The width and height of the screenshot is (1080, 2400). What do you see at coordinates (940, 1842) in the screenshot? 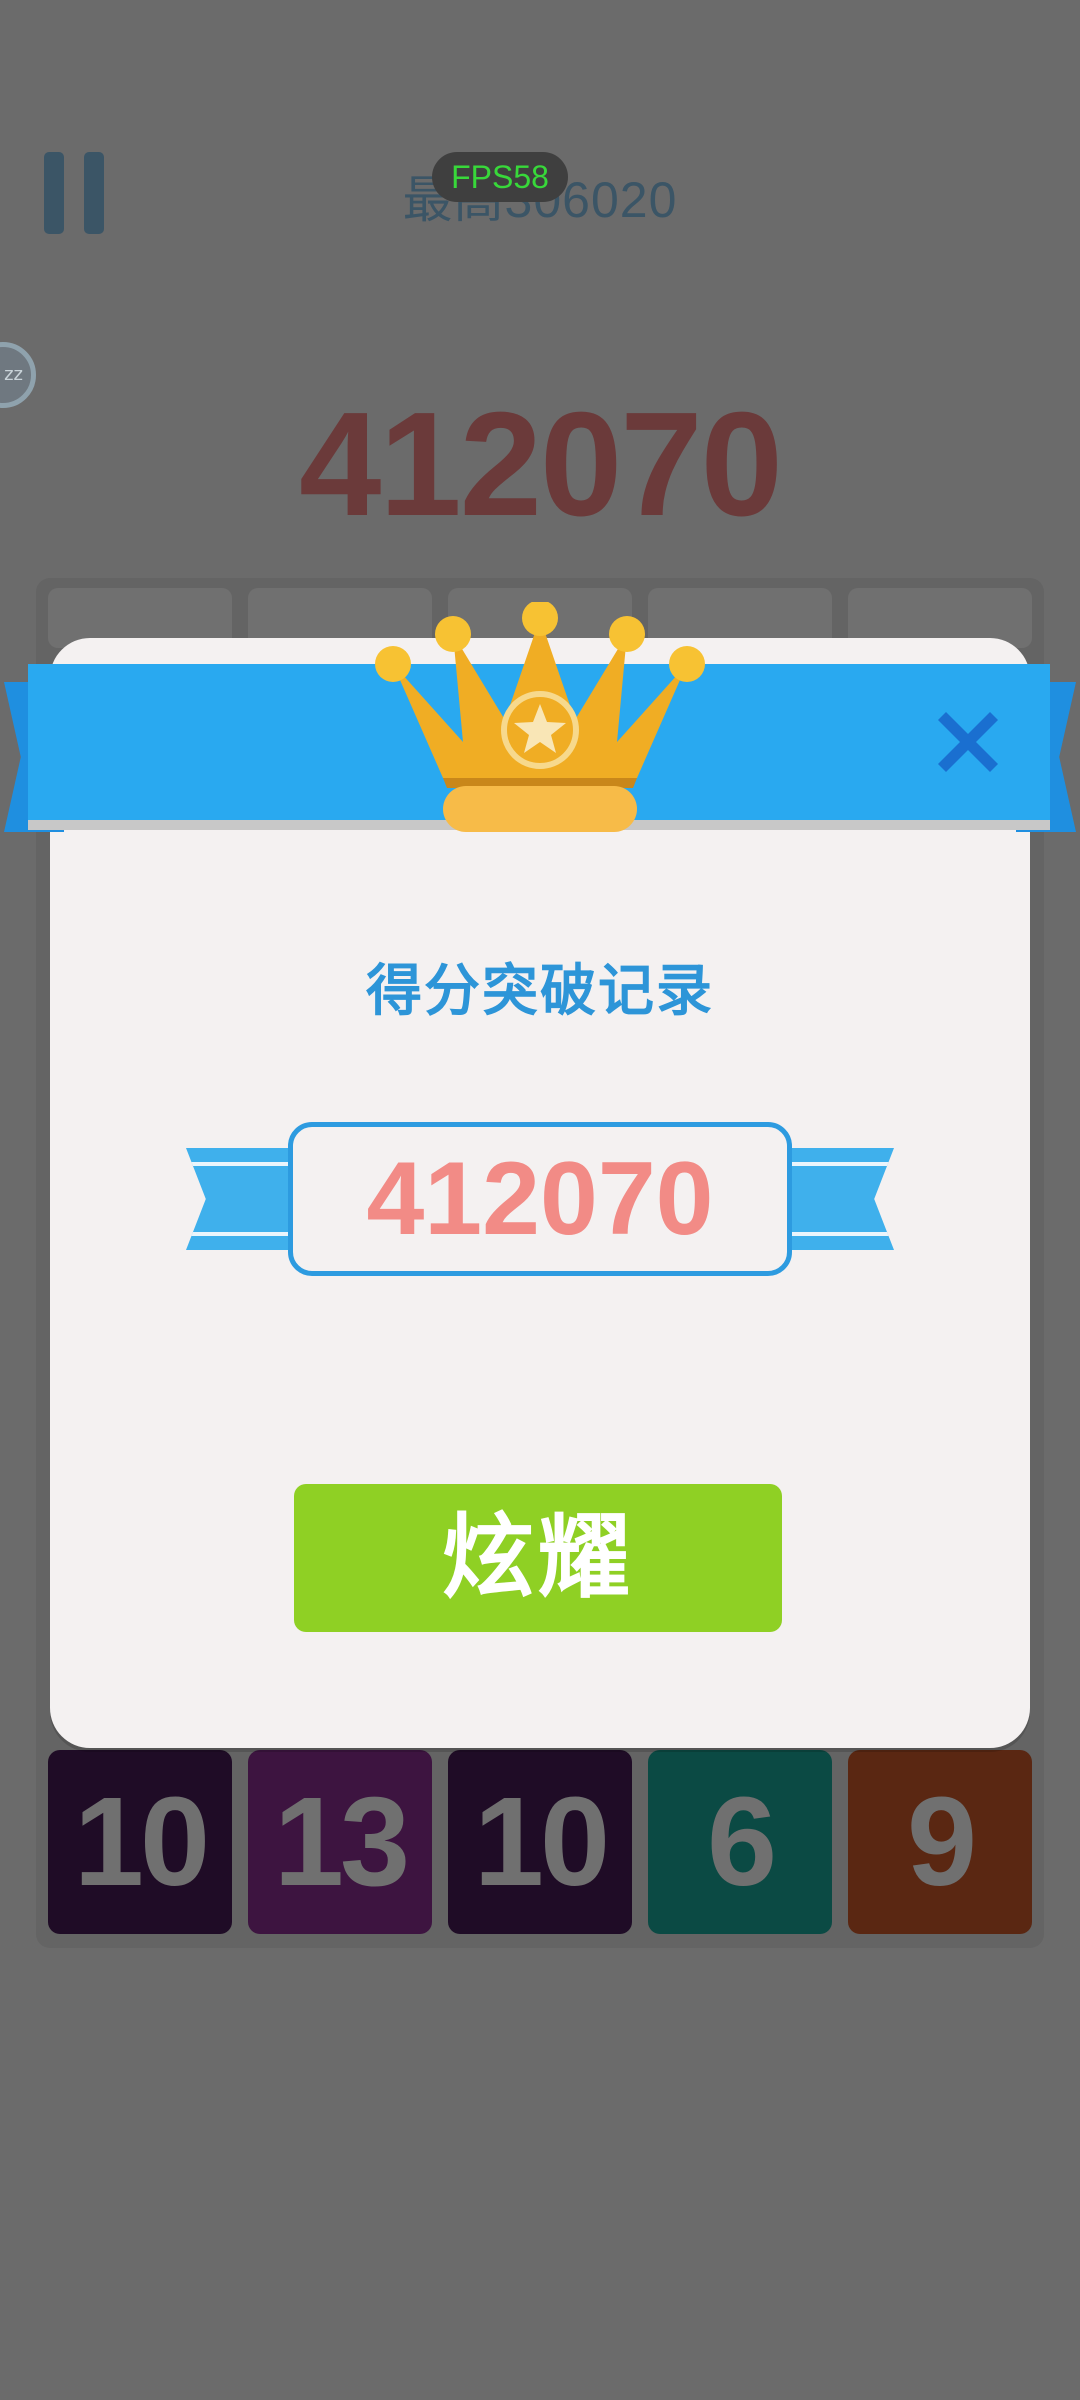
I see `tile: 9` at bounding box center [940, 1842].